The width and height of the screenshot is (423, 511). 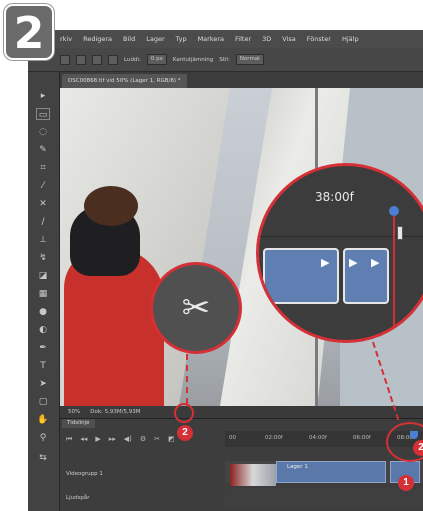 I want to click on menu-item-archive: rkiv, so click(x=66, y=39).